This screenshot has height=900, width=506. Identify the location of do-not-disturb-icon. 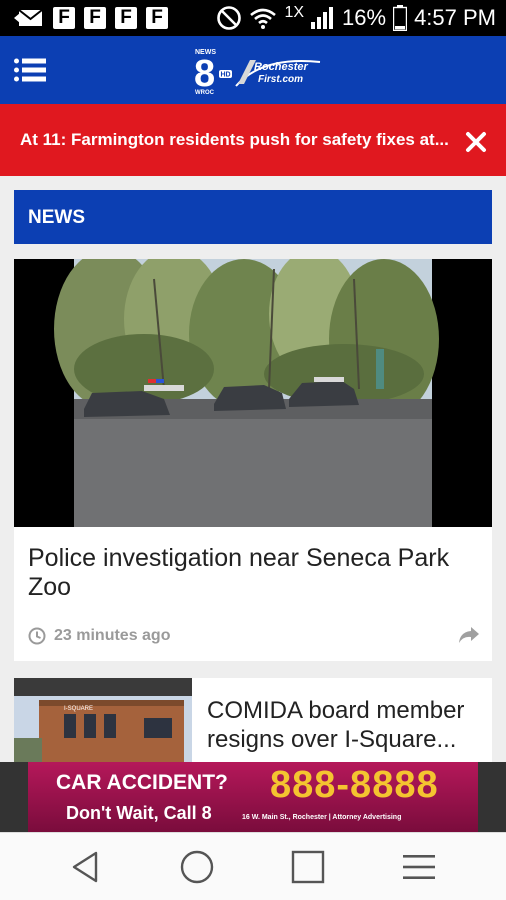
(229, 18).